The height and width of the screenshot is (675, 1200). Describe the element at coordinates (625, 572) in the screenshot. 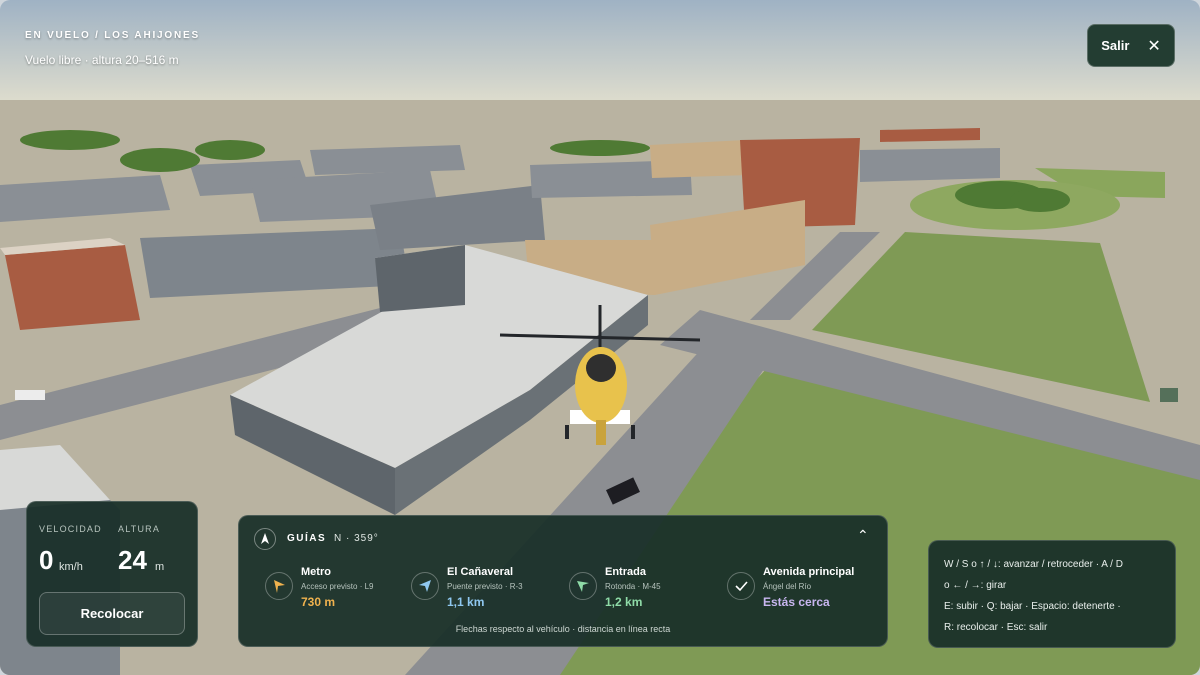

I see `guide-name: Entrada` at that location.